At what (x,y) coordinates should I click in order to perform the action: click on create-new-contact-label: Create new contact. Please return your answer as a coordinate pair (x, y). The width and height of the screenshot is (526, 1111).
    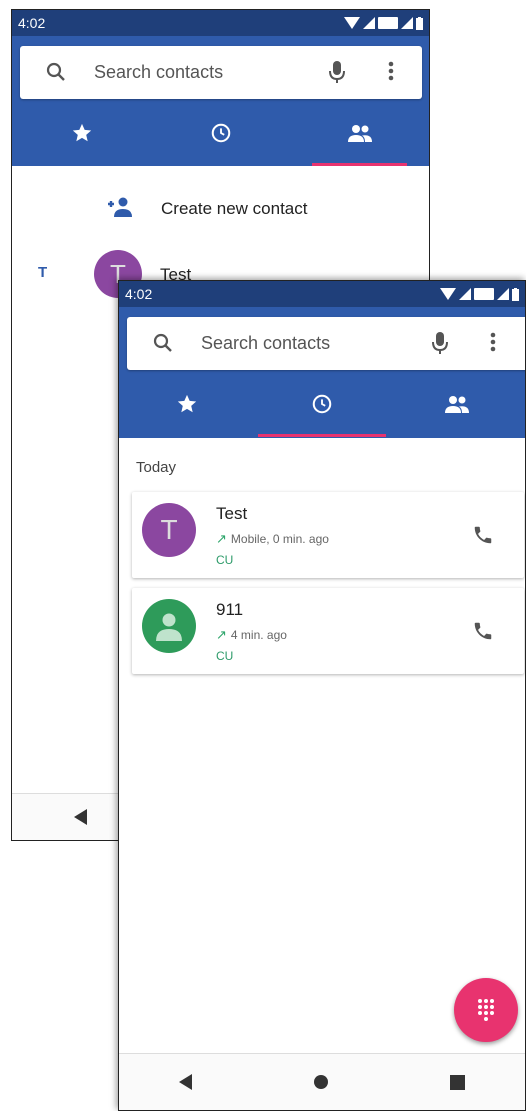
    Looking at the image, I should click on (234, 208).